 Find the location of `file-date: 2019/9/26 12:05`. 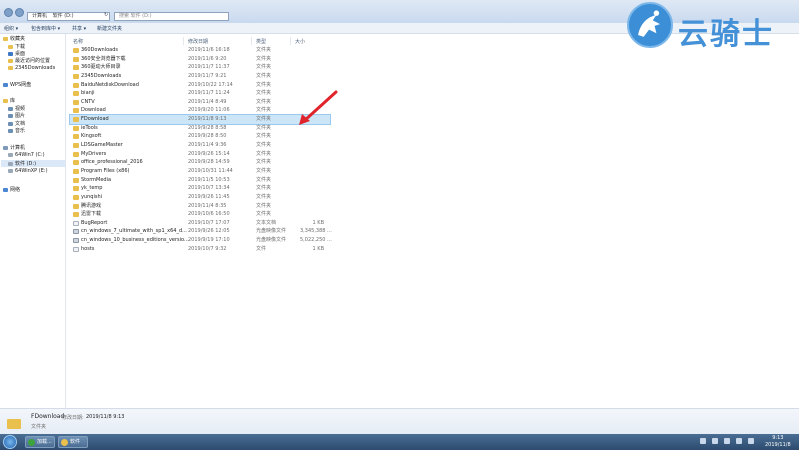

file-date: 2019/9/26 12:05 is located at coordinates (209, 231).